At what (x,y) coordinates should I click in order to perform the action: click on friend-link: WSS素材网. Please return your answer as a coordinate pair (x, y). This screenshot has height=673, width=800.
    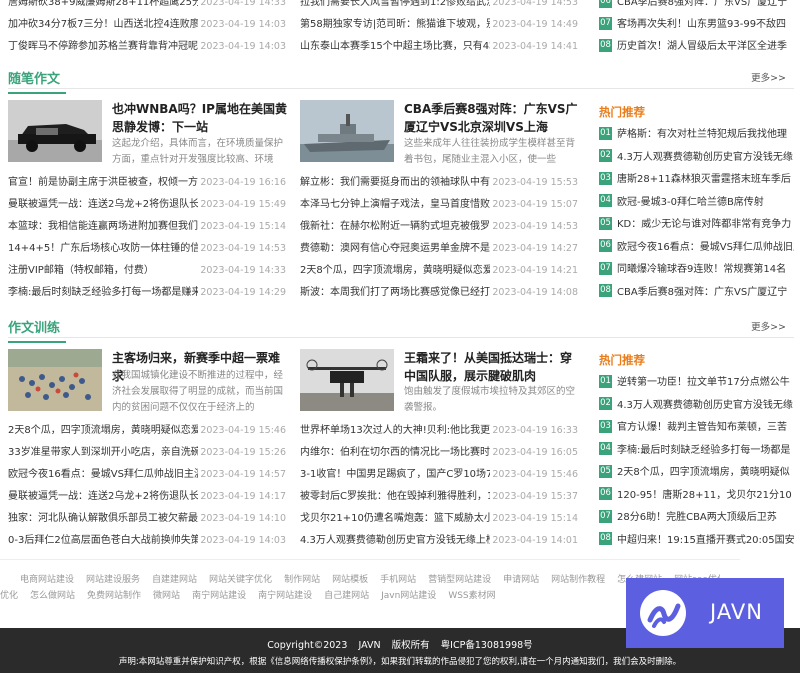
    Looking at the image, I should click on (471, 596).